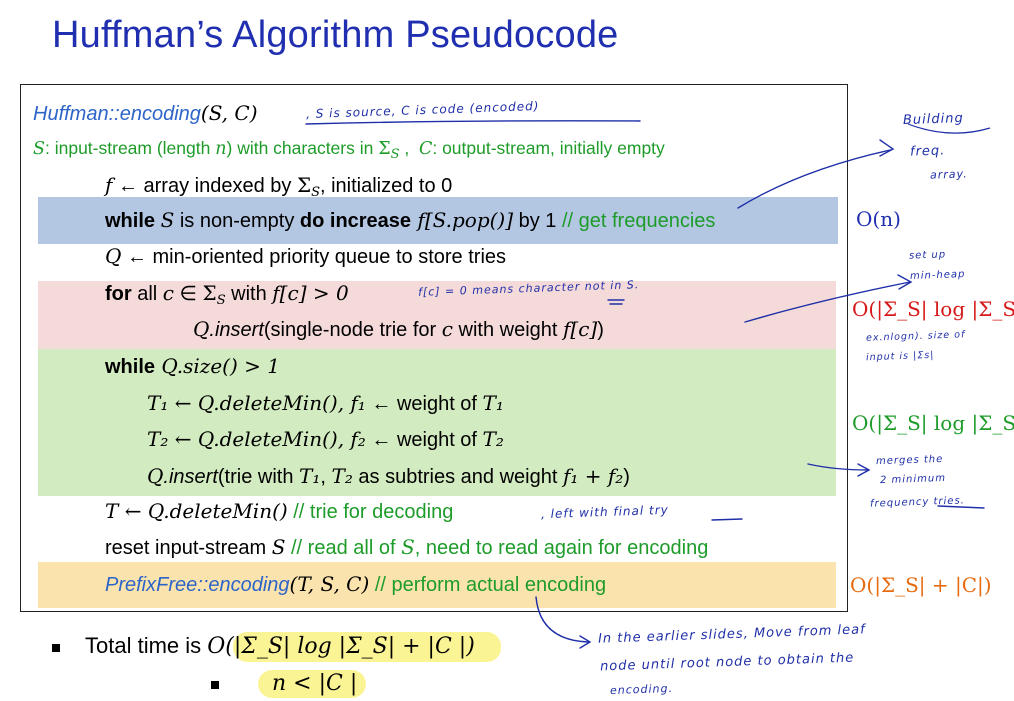 This screenshot has height=701, width=1014. I want to click on strike-not, so click(616, 302).